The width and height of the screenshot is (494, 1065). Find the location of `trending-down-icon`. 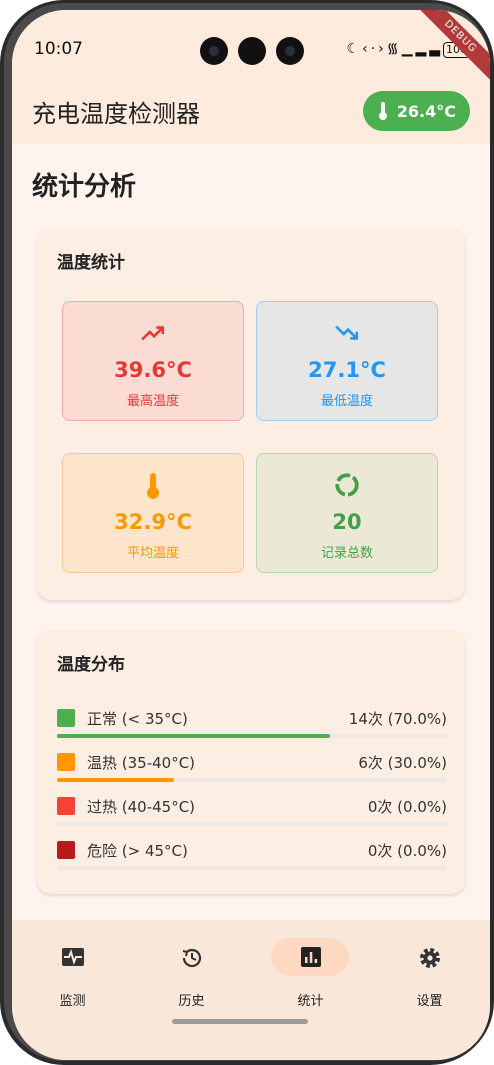

trending-down-icon is located at coordinates (347, 333).